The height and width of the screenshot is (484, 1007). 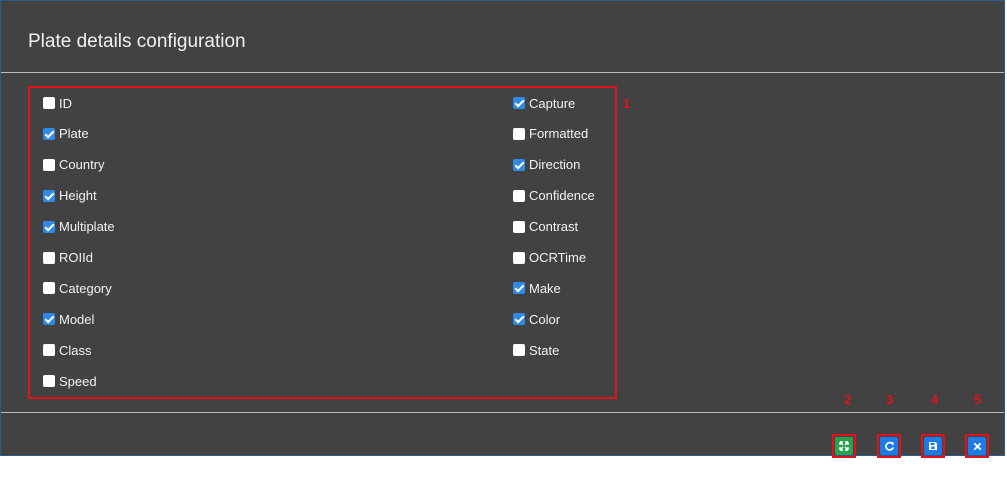 I want to click on field-option-confidence: Confidence, so click(x=554, y=196).